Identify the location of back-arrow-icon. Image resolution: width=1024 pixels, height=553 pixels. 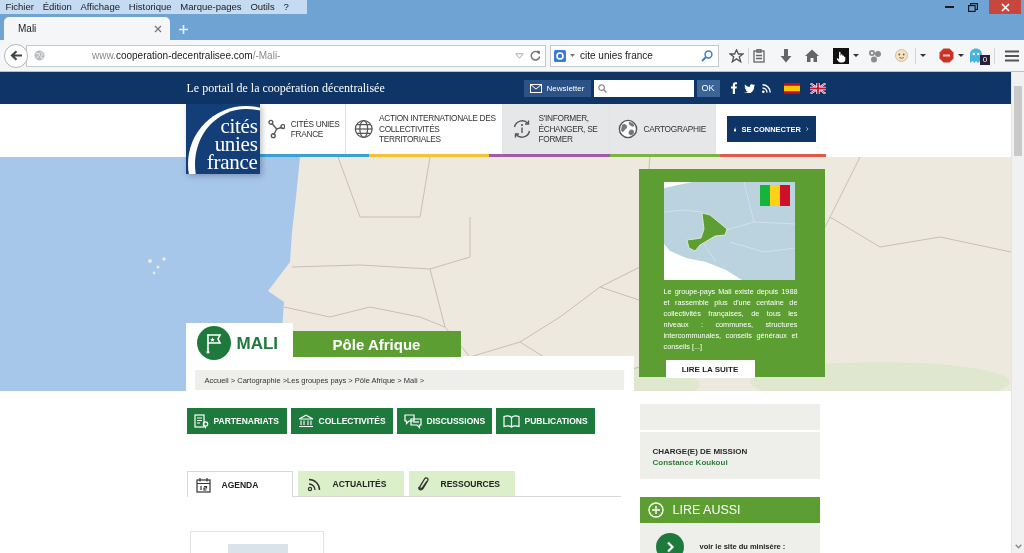
(16, 55).